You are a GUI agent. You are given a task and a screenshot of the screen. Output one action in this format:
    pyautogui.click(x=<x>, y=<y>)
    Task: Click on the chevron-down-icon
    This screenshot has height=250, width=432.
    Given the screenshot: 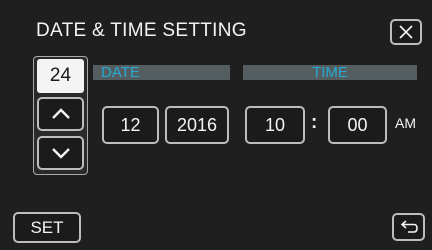 What is the action you would take?
    pyautogui.click(x=60, y=153)
    